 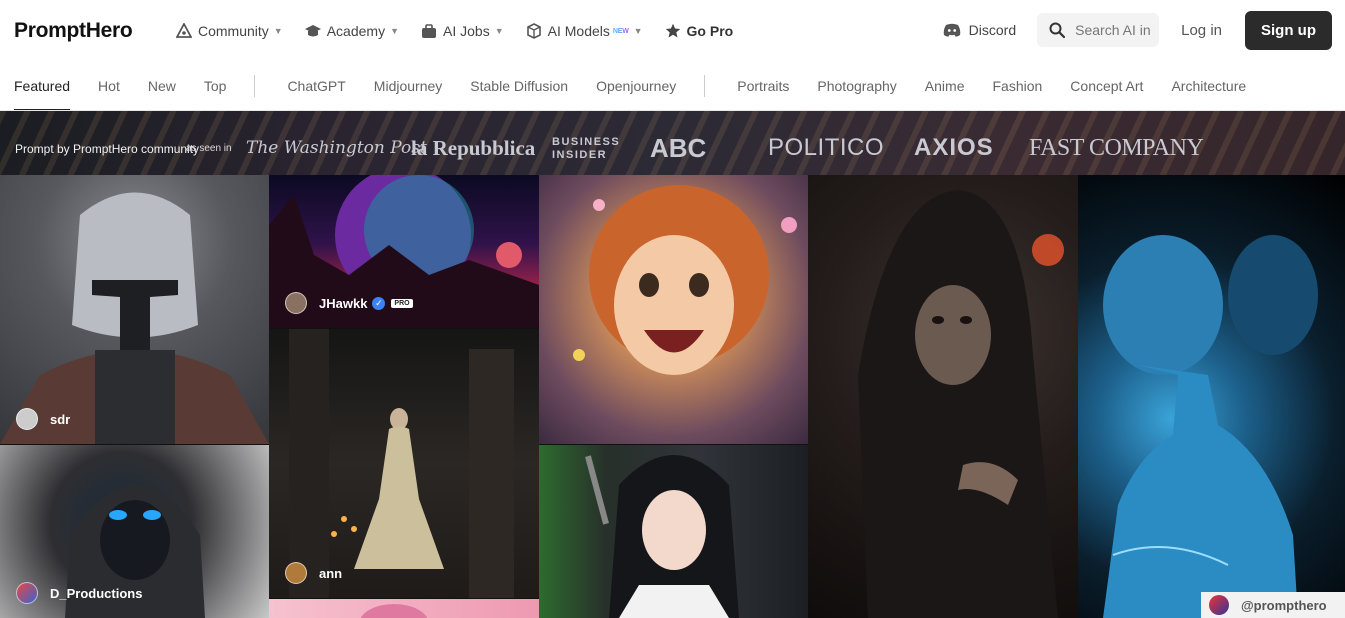 What do you see at coordinates (1113, 30) in the screenshot?
I see `search-input` at bounding box center [1113, 30].